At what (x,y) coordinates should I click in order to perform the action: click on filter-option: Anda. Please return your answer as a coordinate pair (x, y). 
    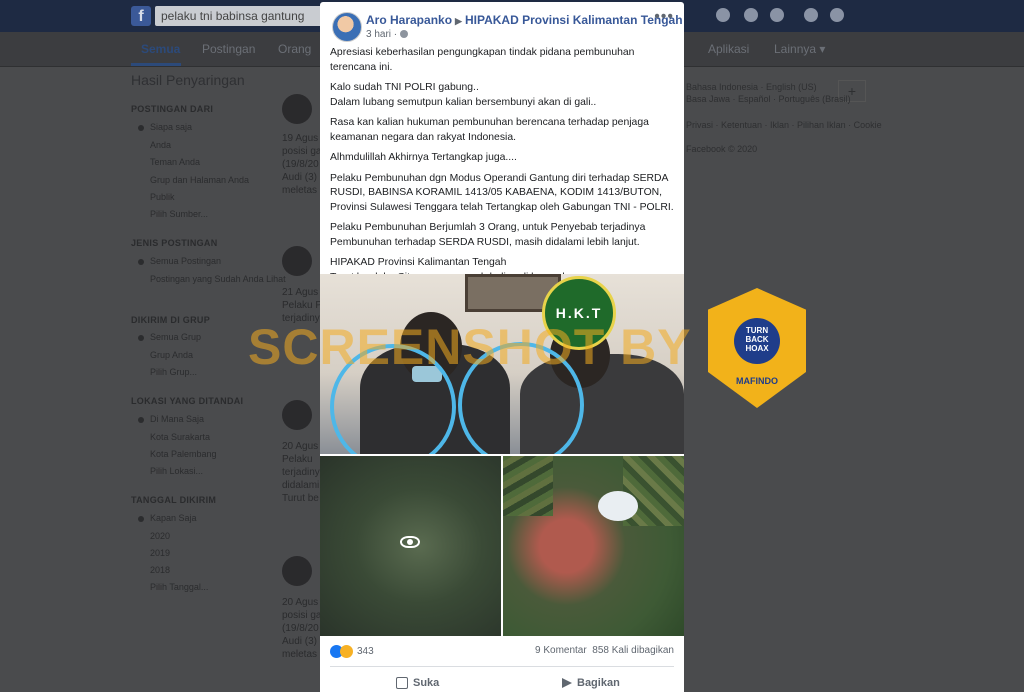
    Looking at the image, I should click on (160, 145).